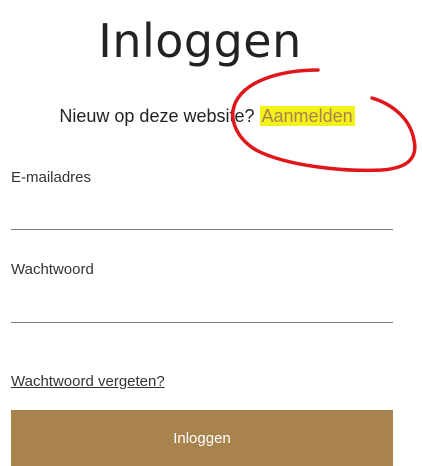 This screenshot has width=422, height=466. I want to click on email-label: E-mailadres, so click(51, 177).